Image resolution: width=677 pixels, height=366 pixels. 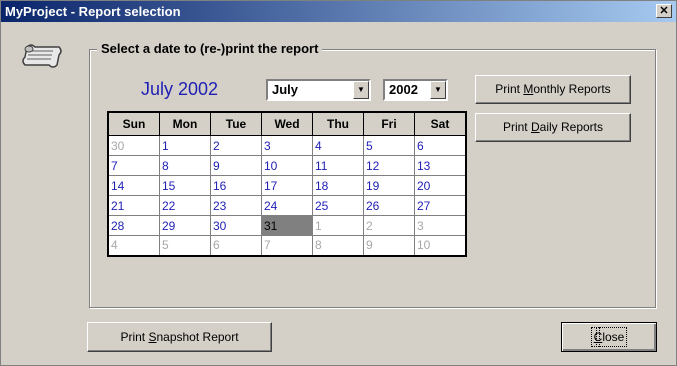 What do you see at coordinates (389, 165) in the screenshot?
I see `calendar-day: 12` at bounding box center [389, 165].